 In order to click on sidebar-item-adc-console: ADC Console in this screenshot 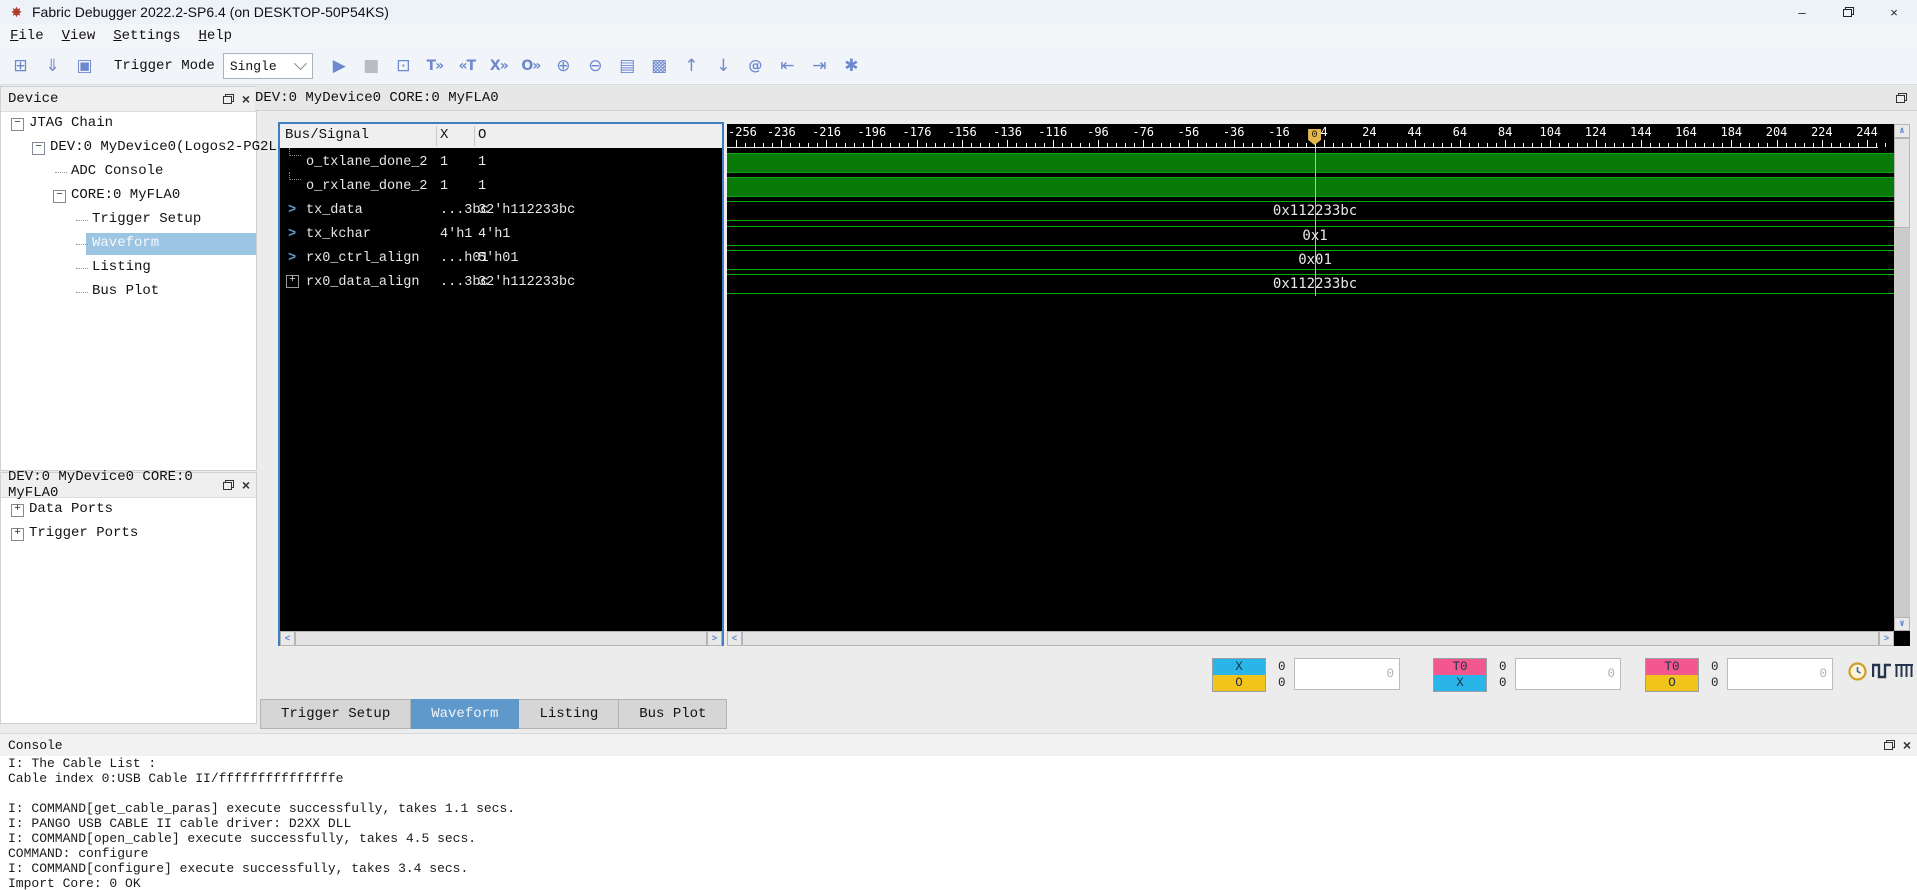, I will do `click(128, 172)`.